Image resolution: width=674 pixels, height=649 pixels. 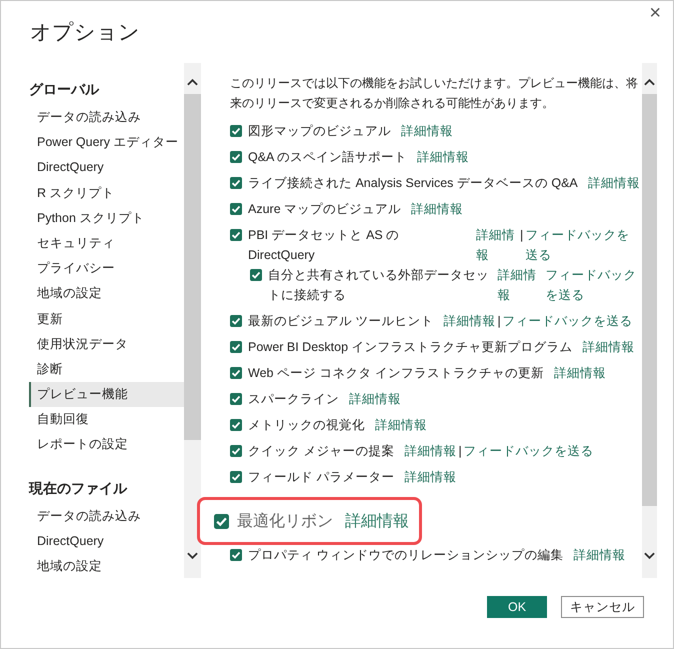 What do you see at coordinates (106, 243) in the screenshot?
I see `sidebar-item: セキュリティ` at bounding box center [106, 243].